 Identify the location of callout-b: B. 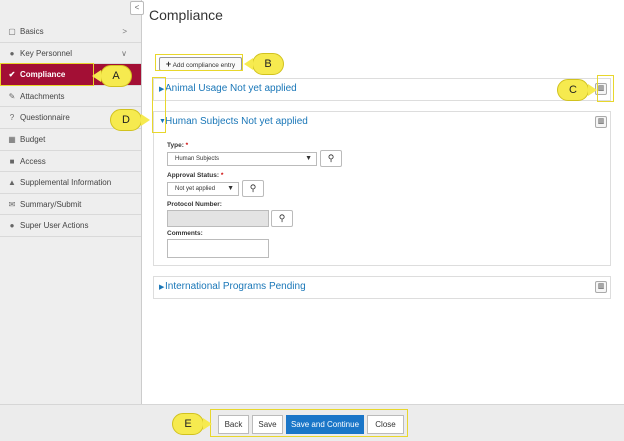
(264, 64).